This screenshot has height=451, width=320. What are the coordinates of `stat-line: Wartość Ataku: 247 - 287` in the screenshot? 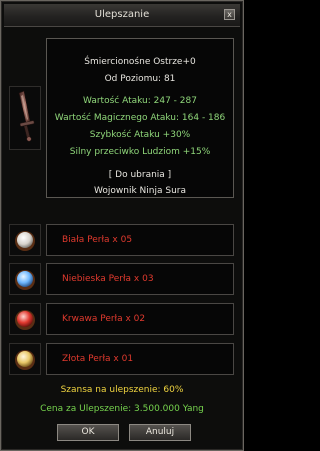 It's located at (140, 101).